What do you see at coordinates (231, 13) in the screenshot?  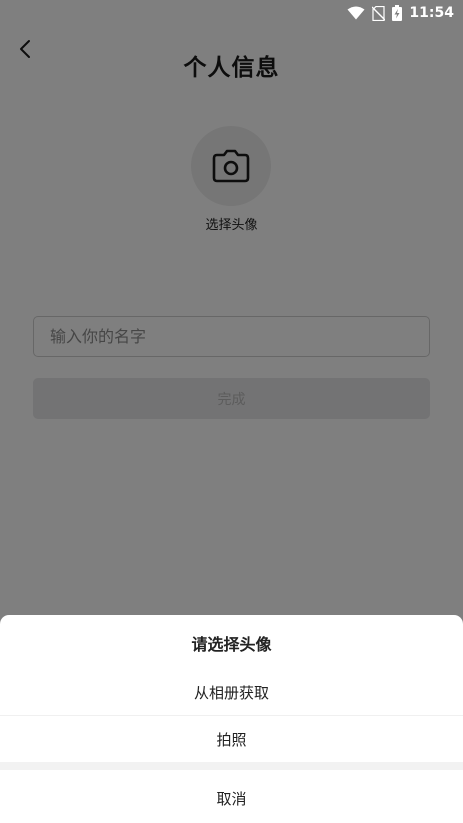 I see `status-bar: 11:54` at bounding box center [231, 13].